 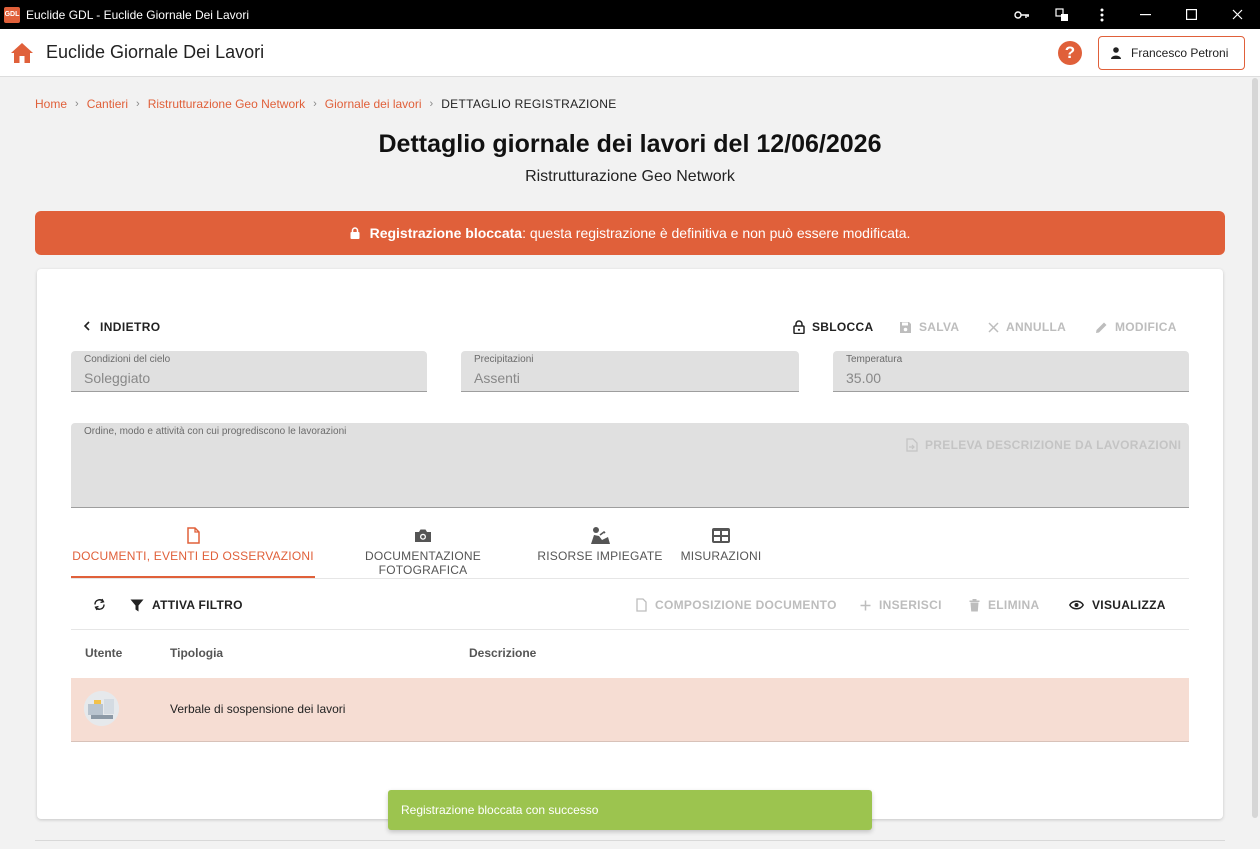 I want to click on insert-label: INSERISCI, so click(x=910, y=605).